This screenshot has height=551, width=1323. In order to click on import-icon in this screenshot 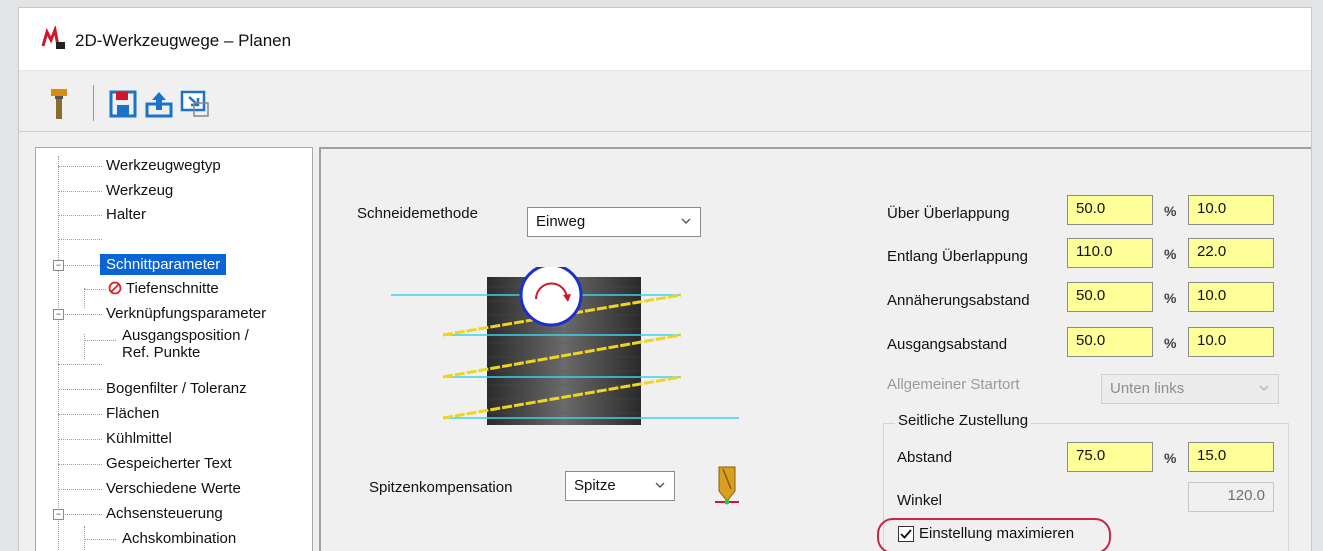, I will do `click(194, 103)`.